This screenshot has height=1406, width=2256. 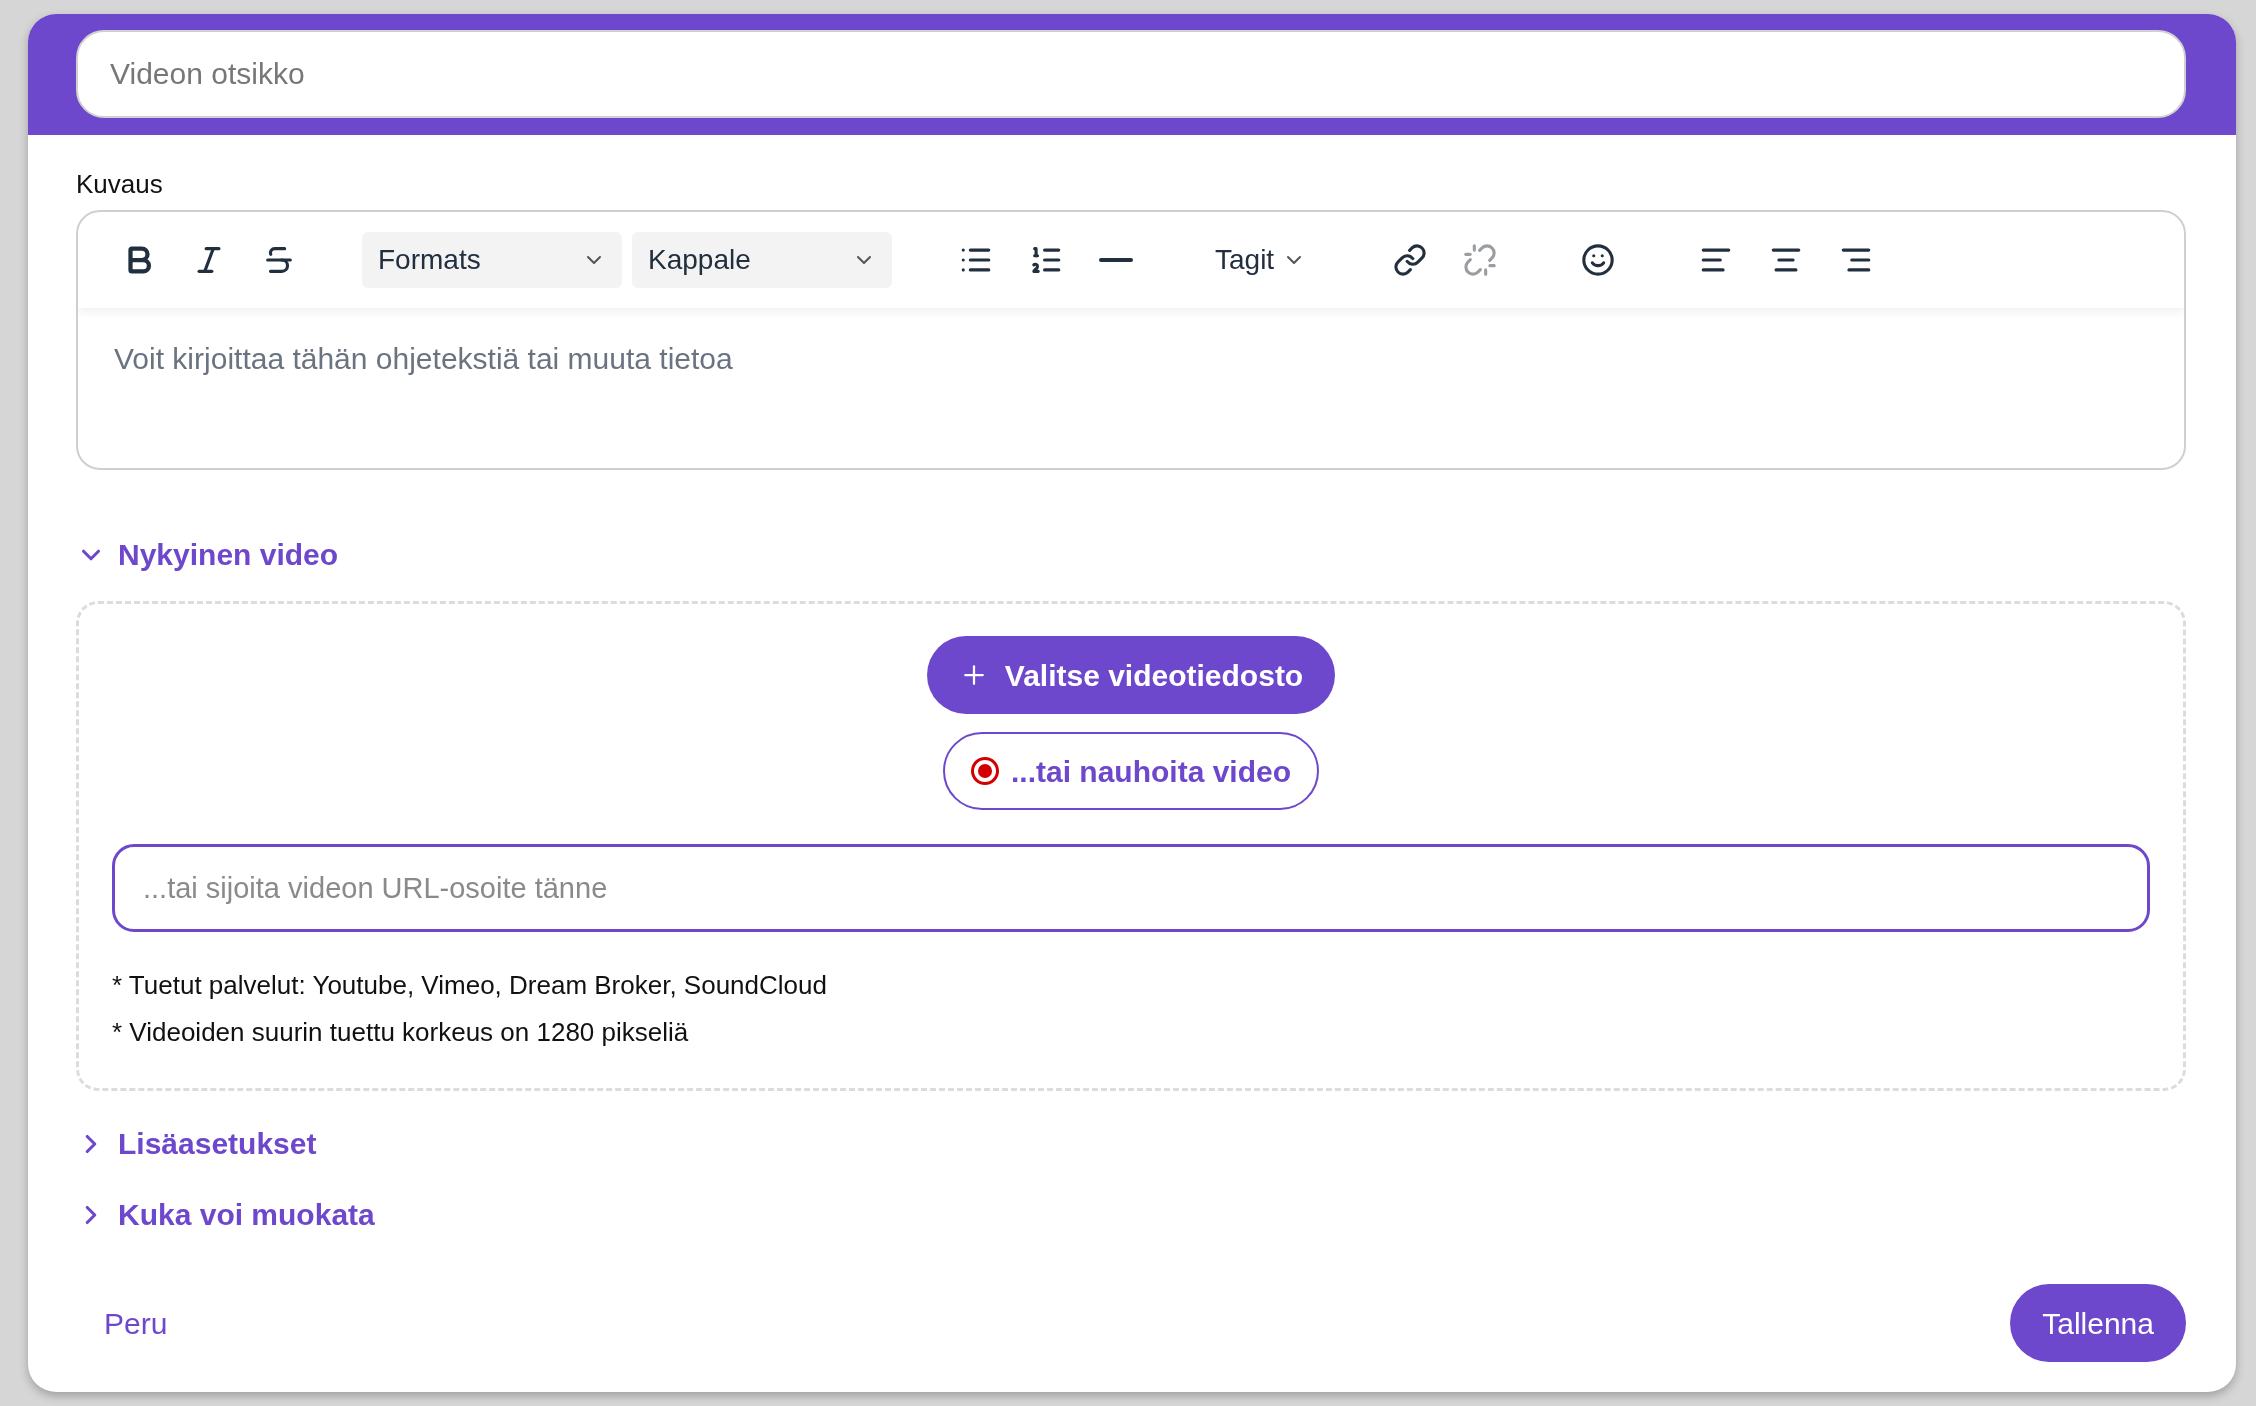 What do you see at coordinates (469, 985) in the screenshot?
I see `help-note: * Tuetut palvelut: Youtube, Vimeo, Dream Broker, SoundCloud` at bounding box center [469, 985].